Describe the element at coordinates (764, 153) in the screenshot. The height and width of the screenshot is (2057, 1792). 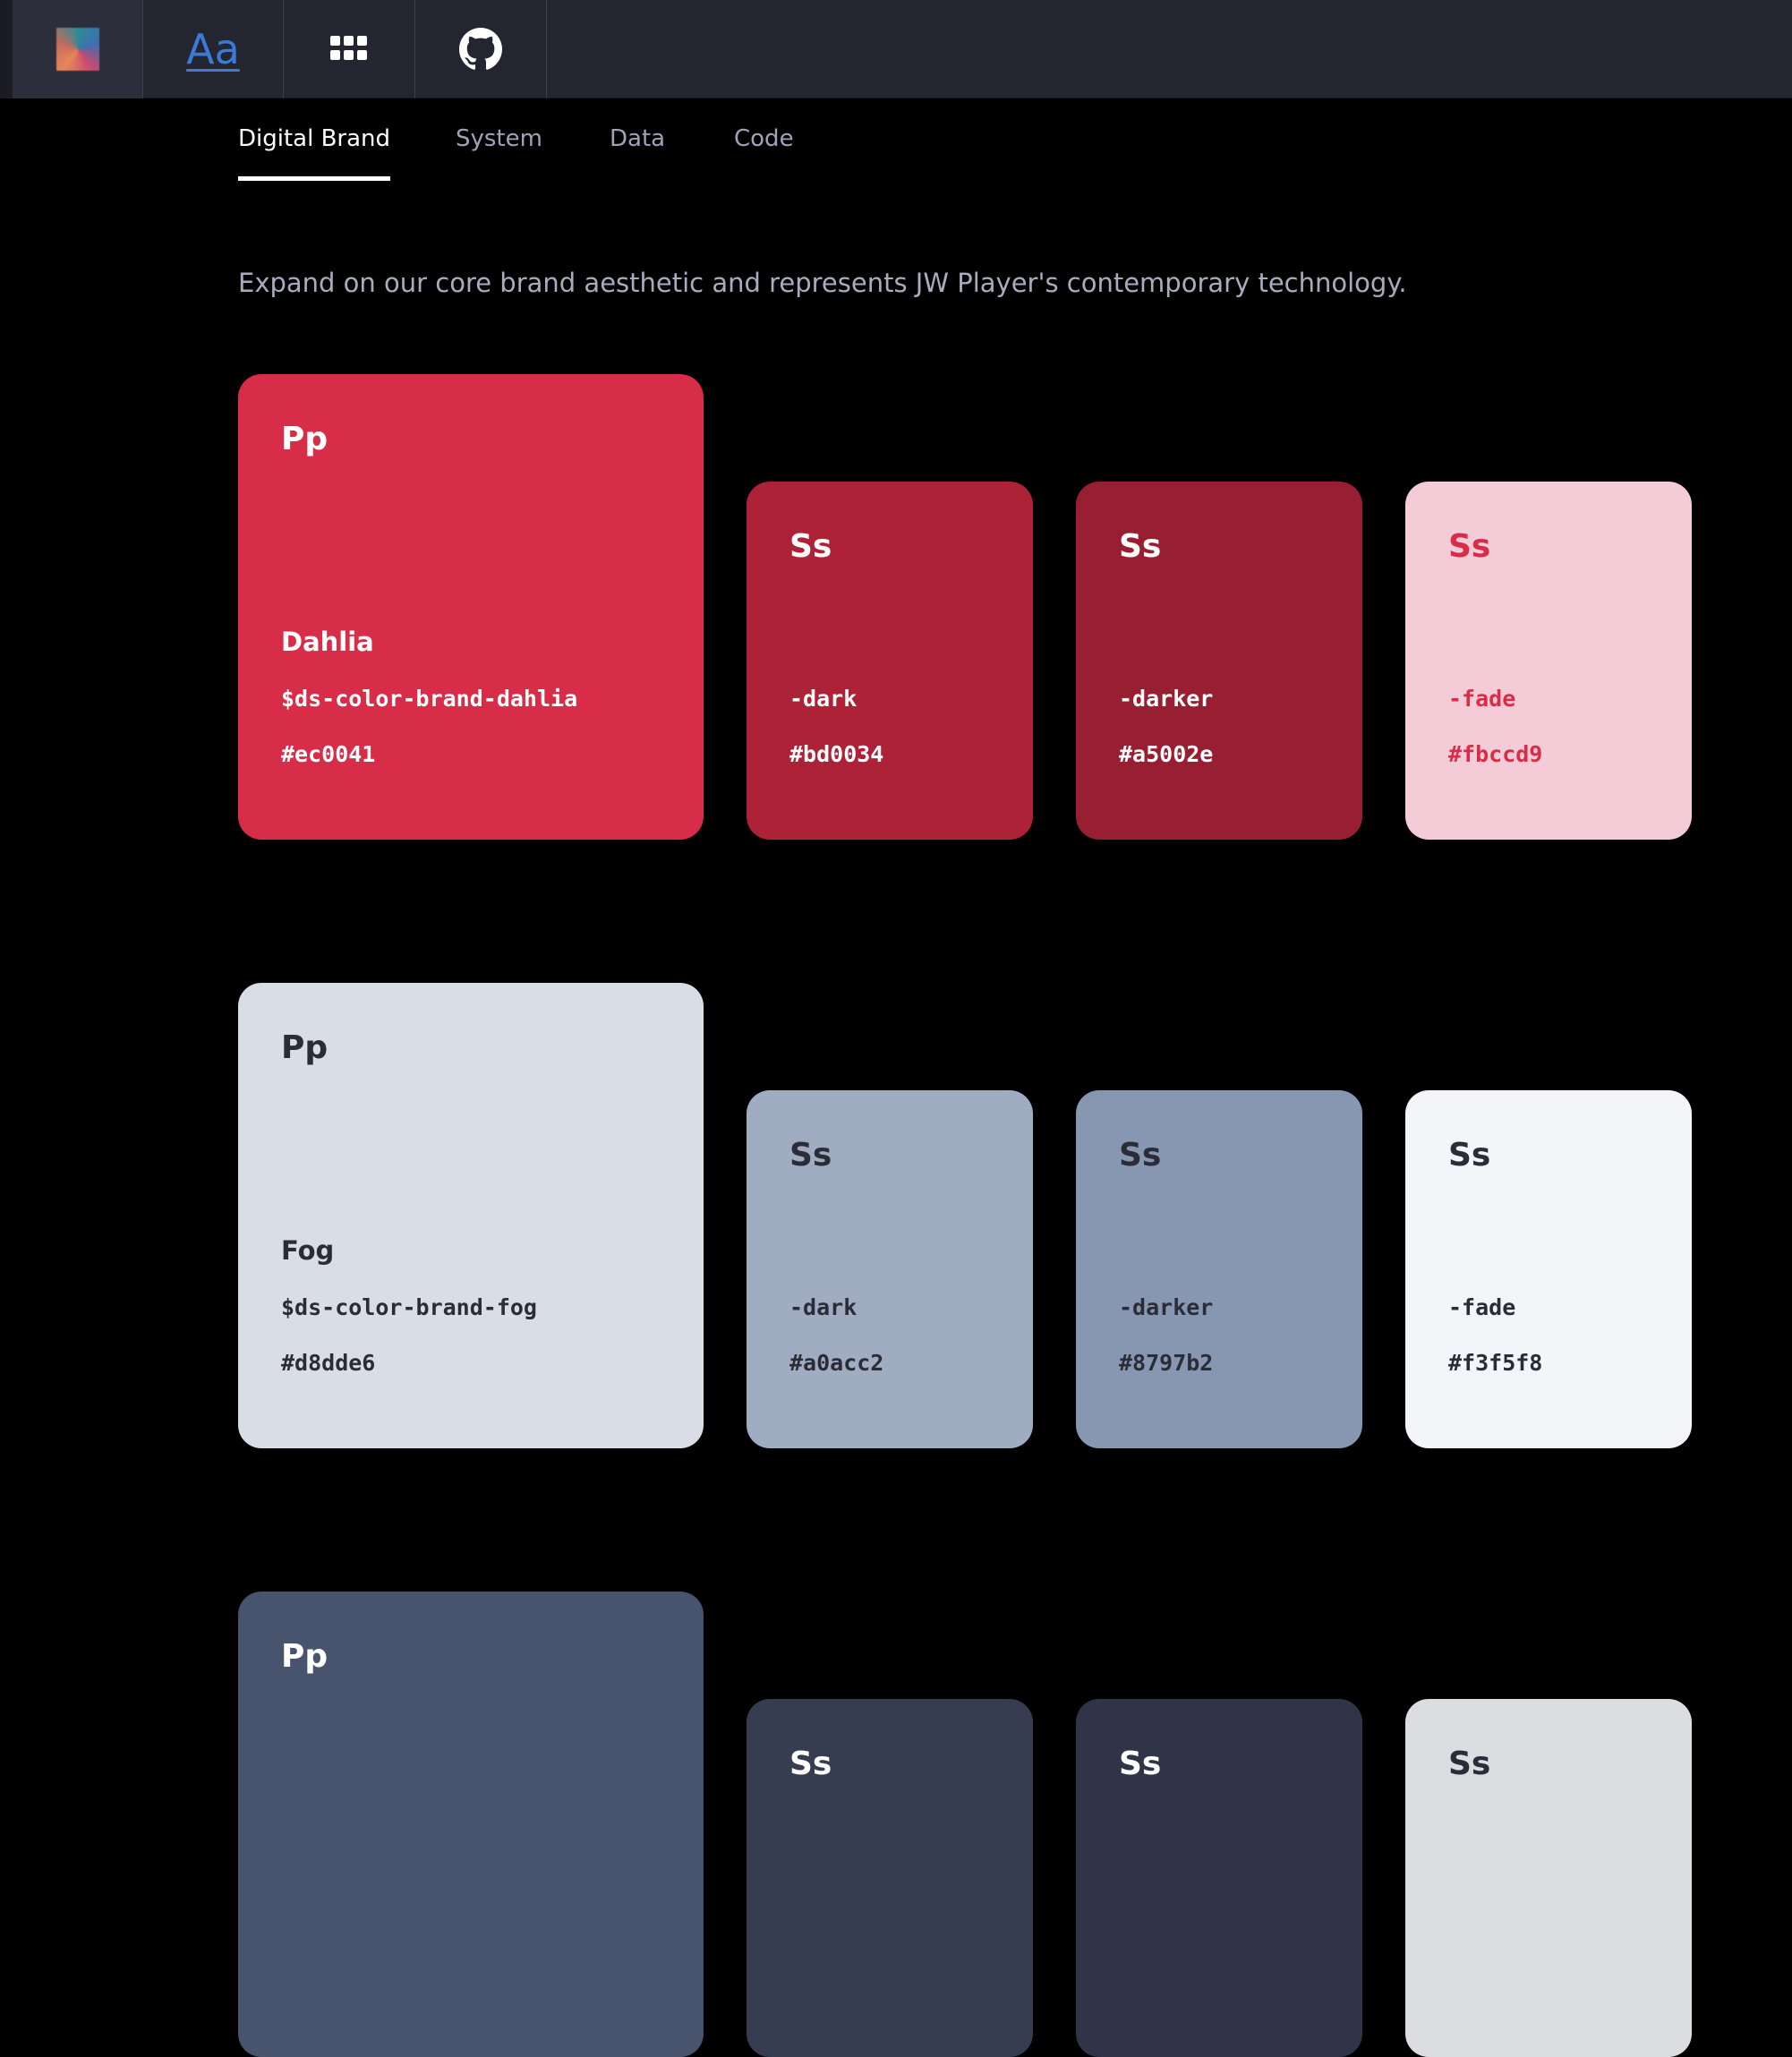
I see `tab-code: Code` at that location.